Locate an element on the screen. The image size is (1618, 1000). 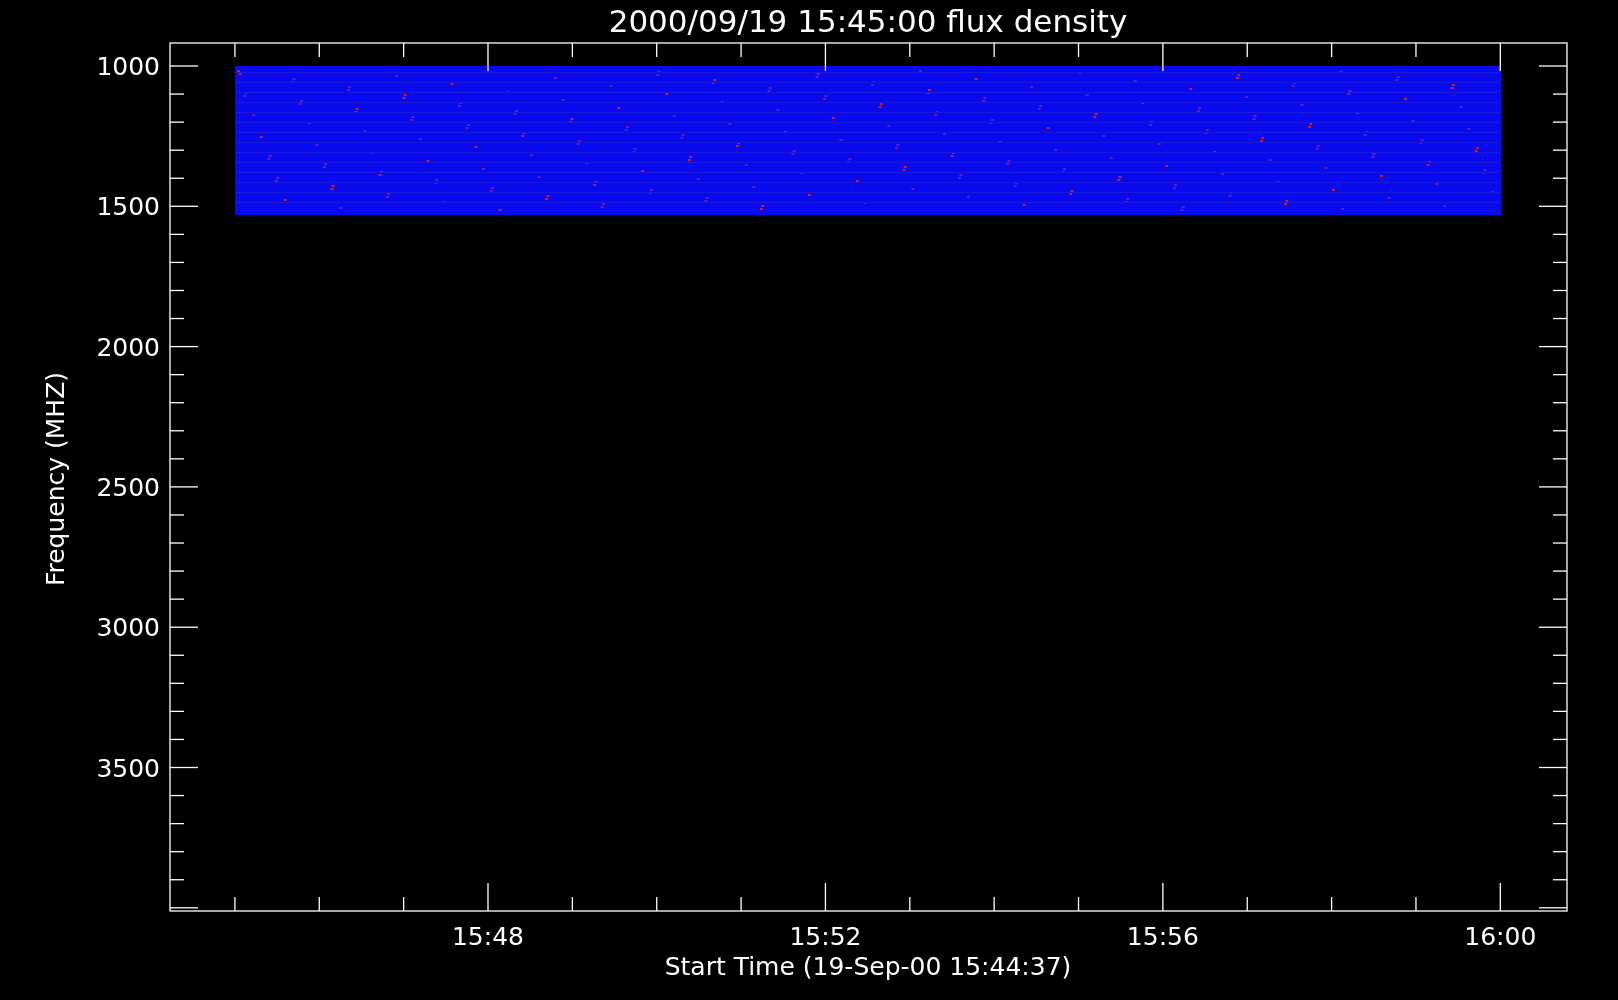
plot-title: 2000/09/19 15:45:00 flux density is located at coordinates (868, 21).